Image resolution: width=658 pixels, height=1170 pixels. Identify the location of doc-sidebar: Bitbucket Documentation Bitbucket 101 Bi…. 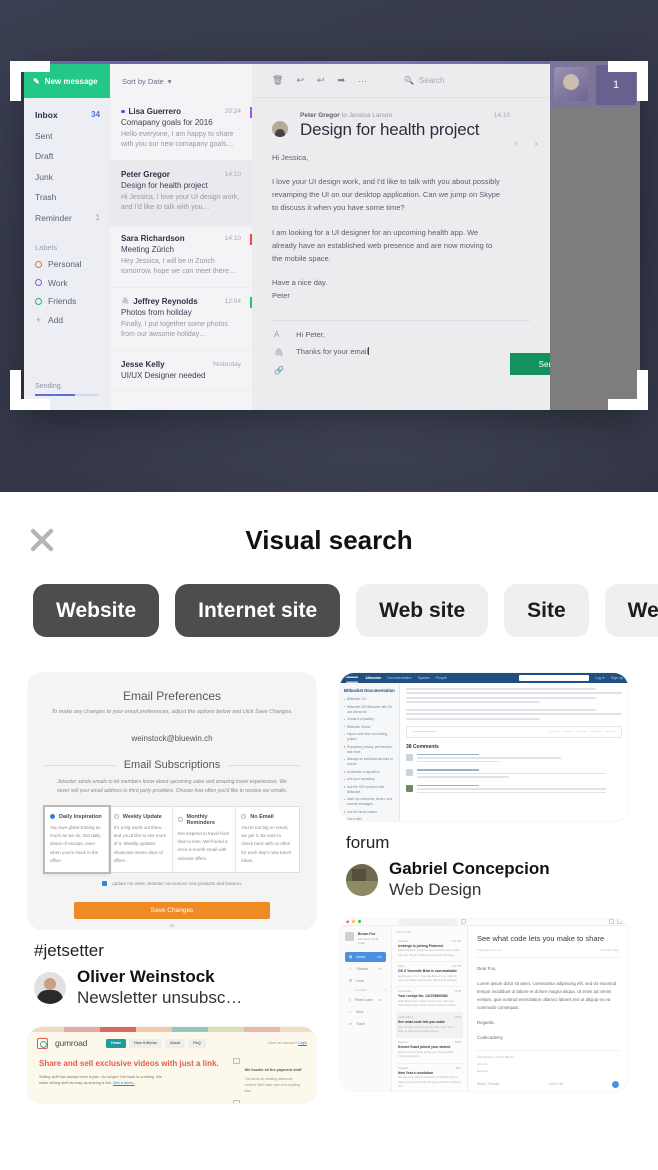
(370, 752).